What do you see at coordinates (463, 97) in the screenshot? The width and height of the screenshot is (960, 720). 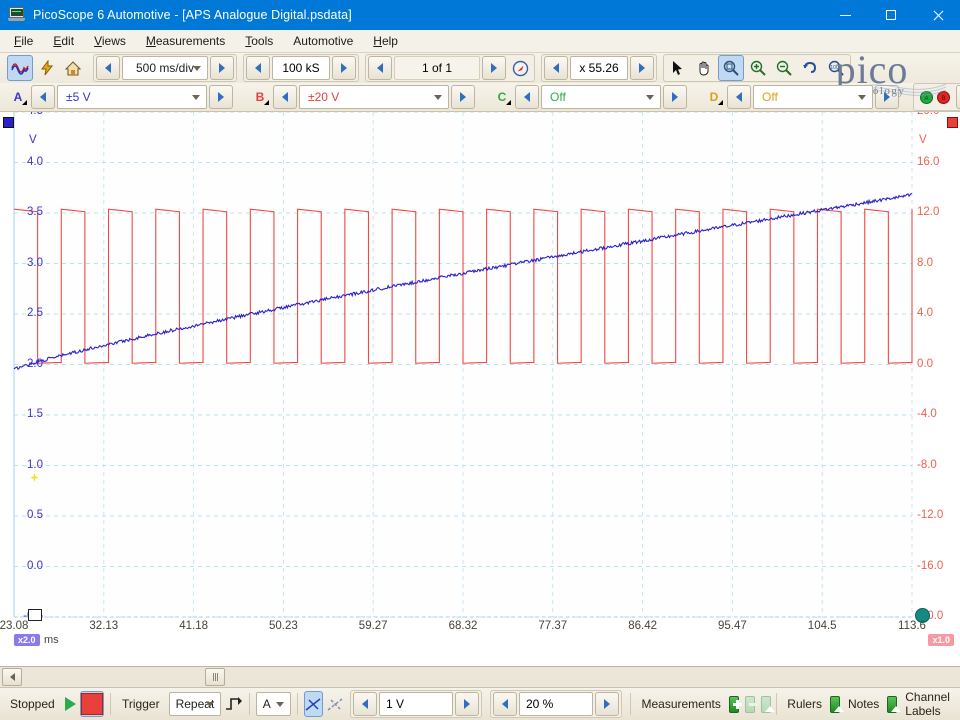 I see `channel-b-next-button` at bounding box center [463, 97].